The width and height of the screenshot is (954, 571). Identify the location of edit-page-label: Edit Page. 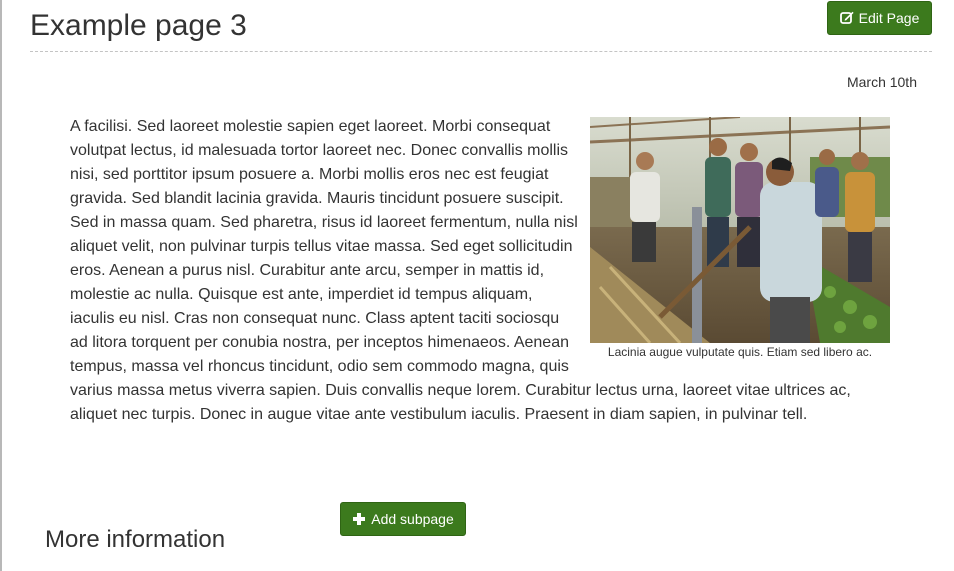
(889, 18).